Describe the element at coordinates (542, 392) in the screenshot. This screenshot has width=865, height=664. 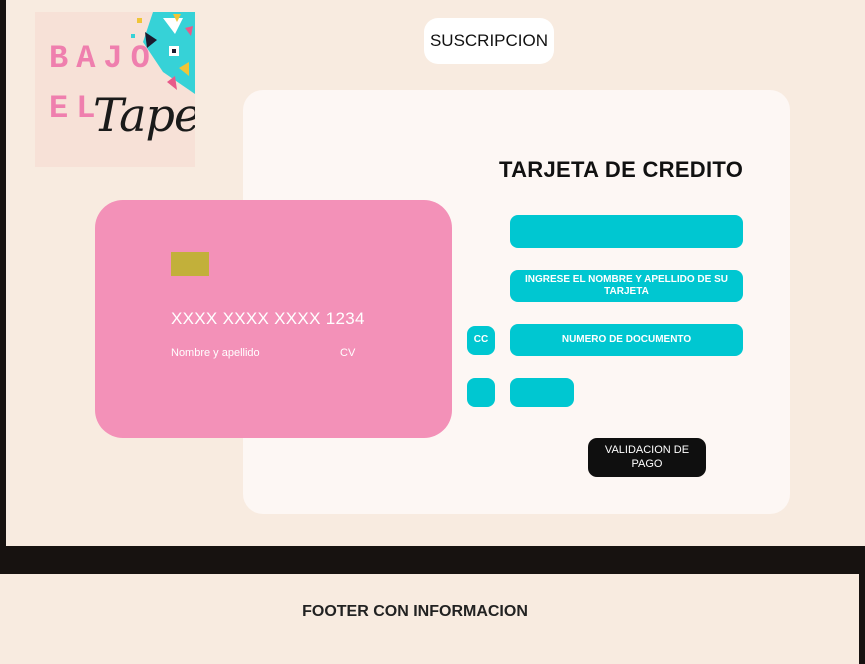
I see `cv-field` at that location.